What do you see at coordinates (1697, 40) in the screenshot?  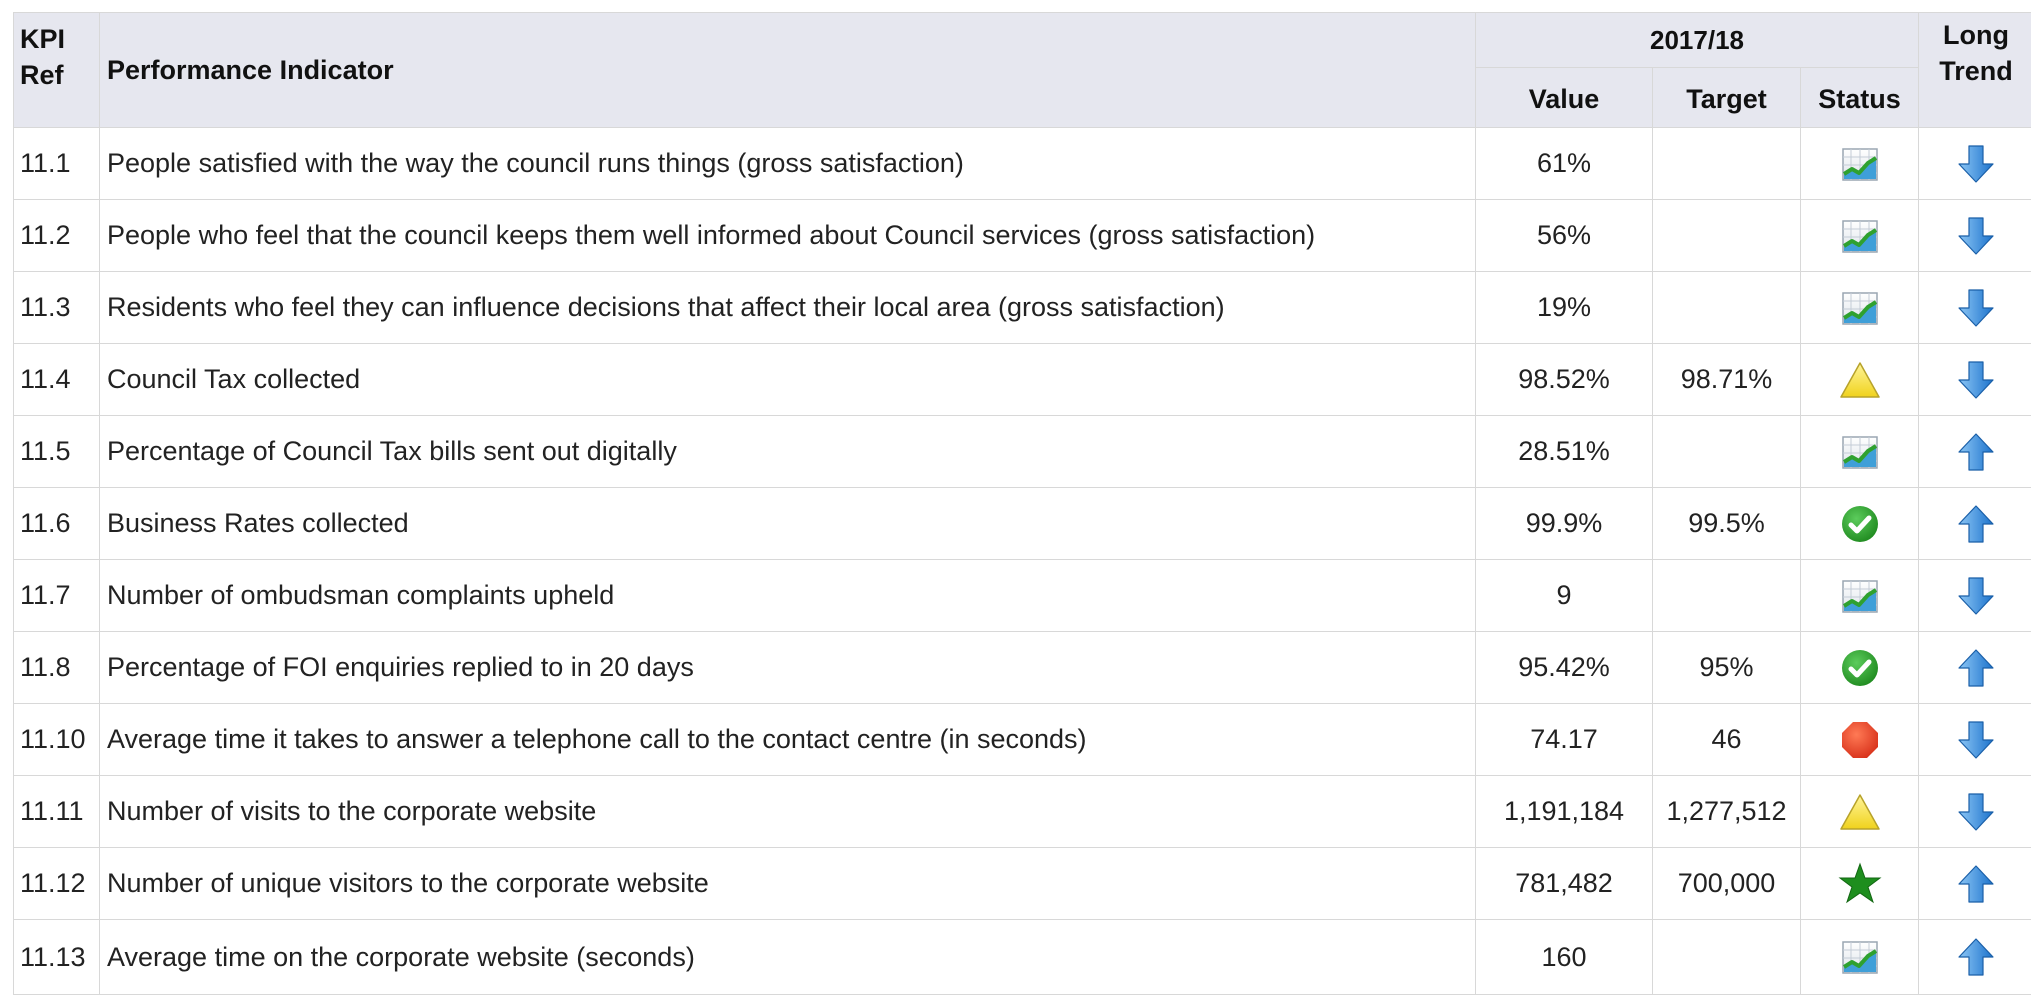 I see `header-period: 2017/18` at bounding box center [1697, 40].